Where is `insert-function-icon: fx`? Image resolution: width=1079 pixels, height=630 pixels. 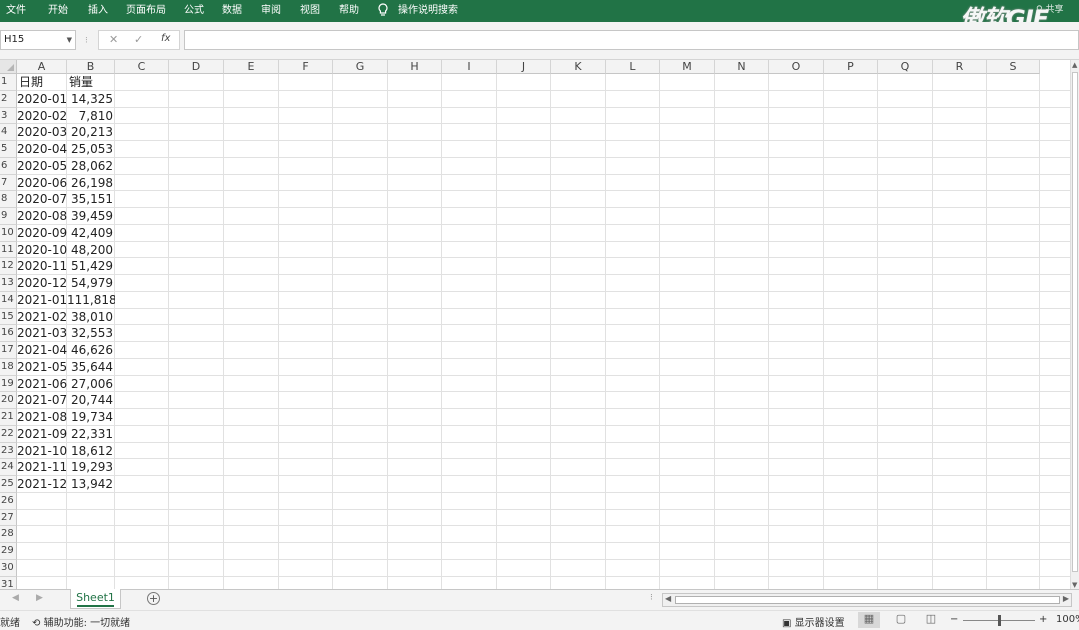 insert-function-icon: fx is located at coordinates (165, 38).